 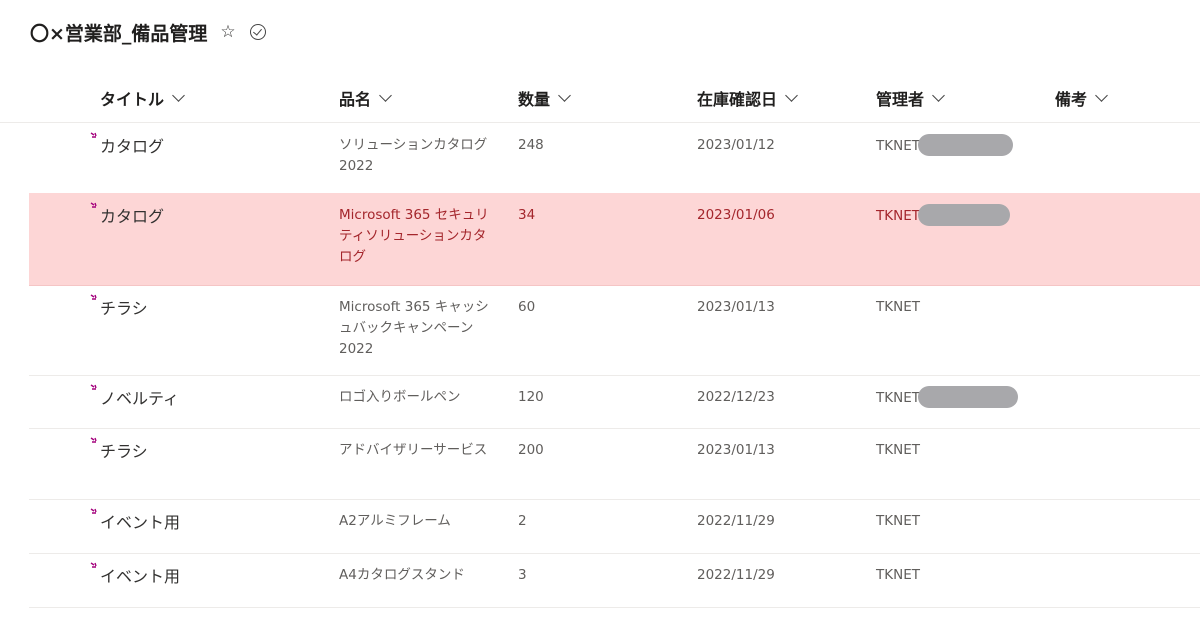 I want to click on stock-date-cell: 2022/12/23, so click(x=736, y=397).